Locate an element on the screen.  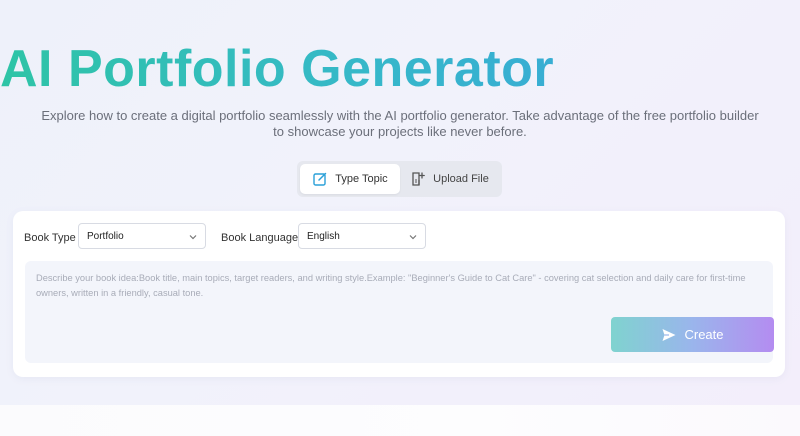
book-language-label: Book Language is located at coordinates (260, 238).